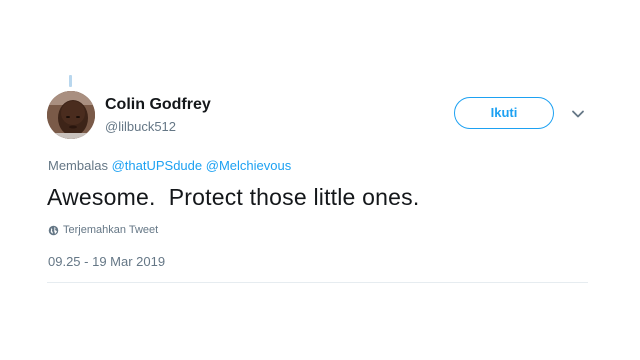  Describe the element at coordinates (158, 105) in the screenshot. I see `author-name: Colin Godfrey` at that location.